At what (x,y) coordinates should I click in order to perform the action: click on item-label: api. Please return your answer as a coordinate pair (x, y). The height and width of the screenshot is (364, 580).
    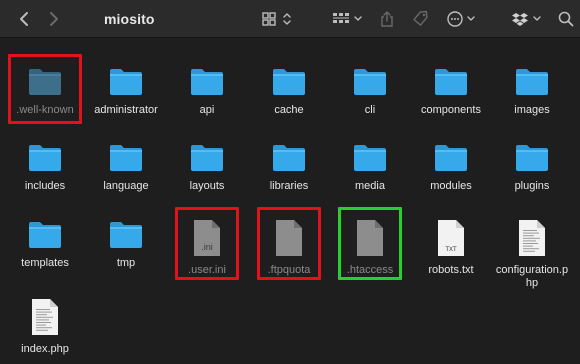
    Looking at the image, I should click on (207, 110).